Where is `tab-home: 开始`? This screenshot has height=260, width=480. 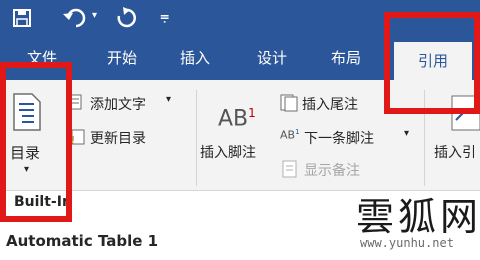
tab-home: 开始 is located at coordinates (122, 58).